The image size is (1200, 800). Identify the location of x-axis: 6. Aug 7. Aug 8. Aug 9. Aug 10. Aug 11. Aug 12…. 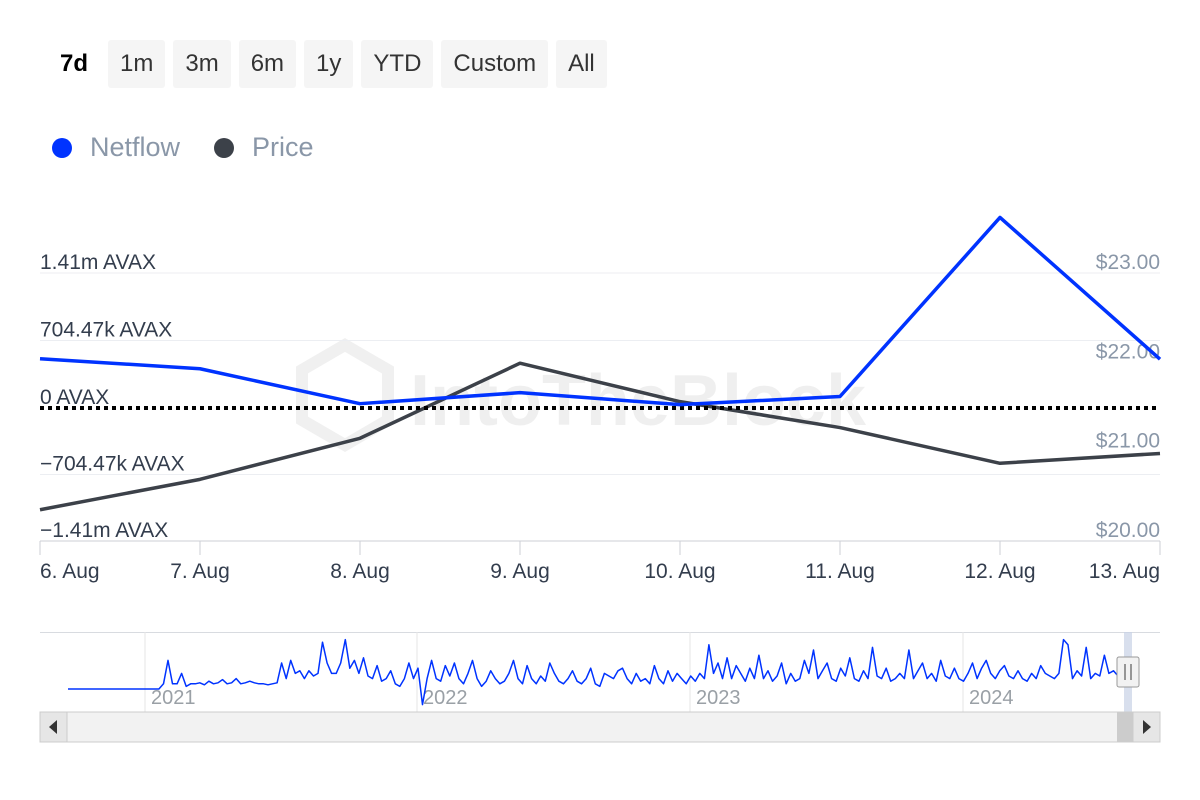
(600, 562).